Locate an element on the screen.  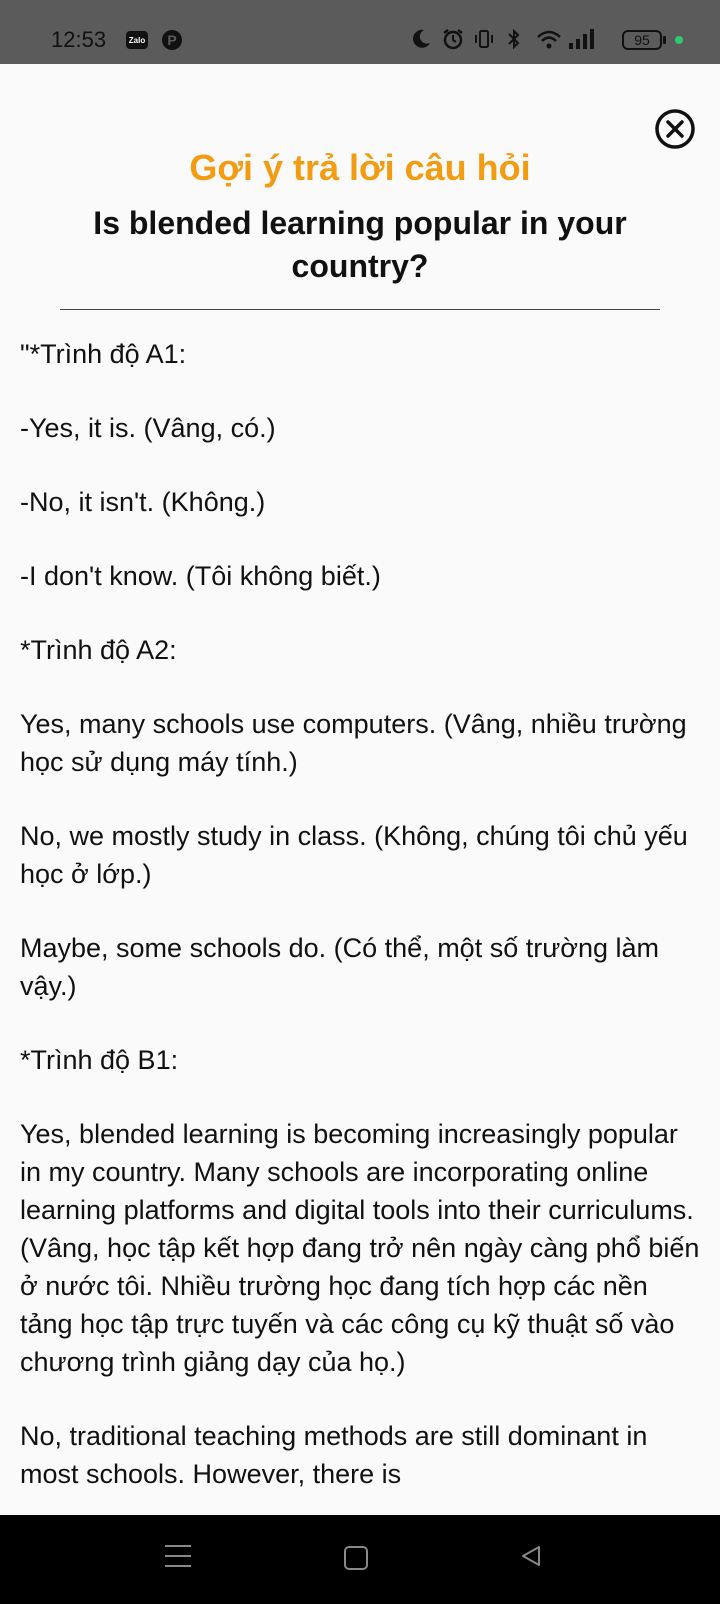
divider is located at coordinates (360, 309).